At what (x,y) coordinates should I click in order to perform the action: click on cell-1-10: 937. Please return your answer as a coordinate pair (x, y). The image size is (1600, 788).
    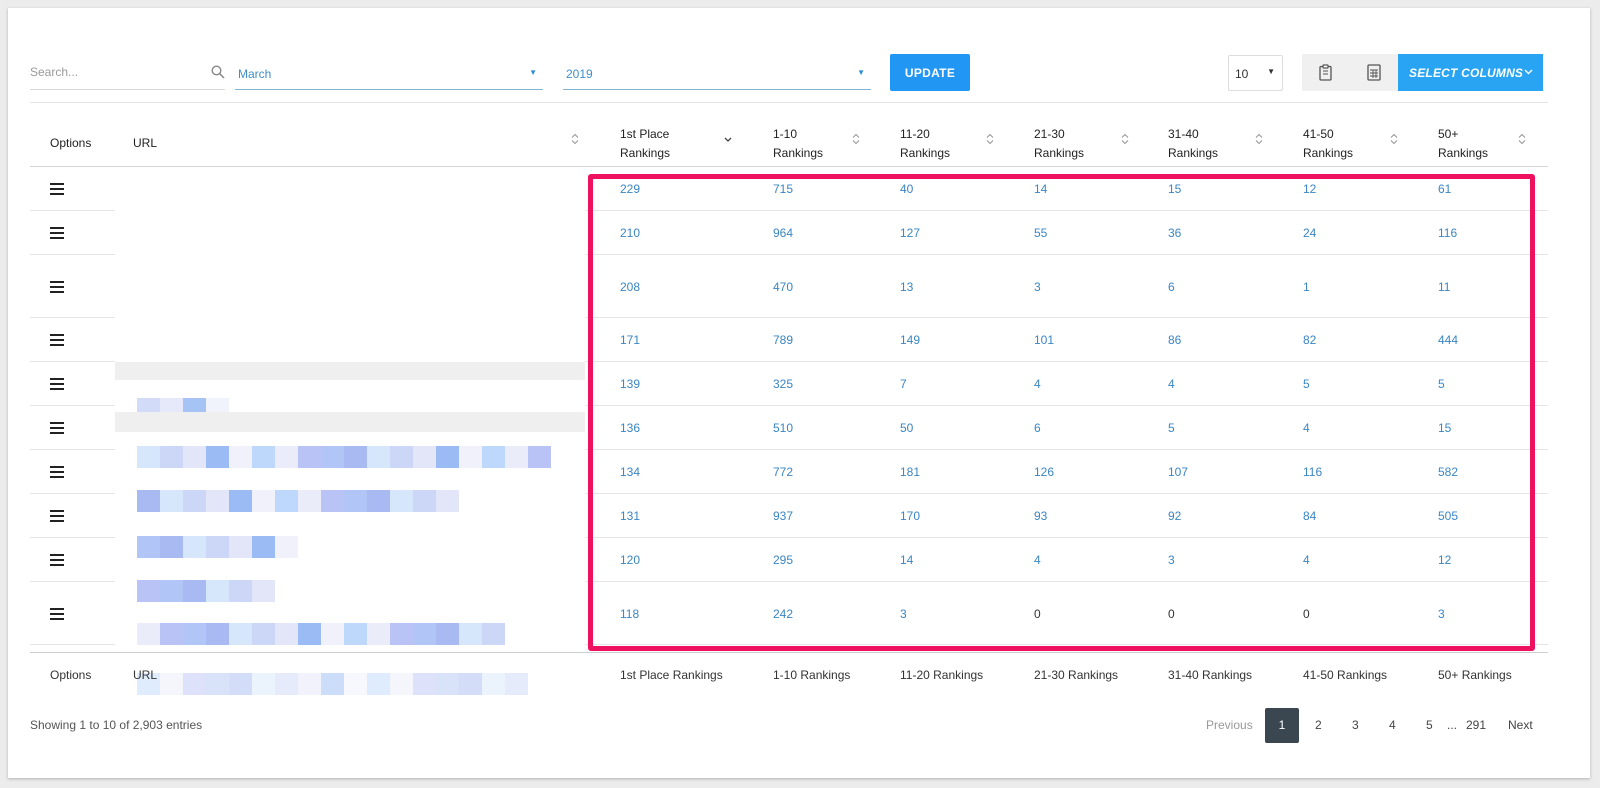
    Looking at the image, I should click on (783, 516).